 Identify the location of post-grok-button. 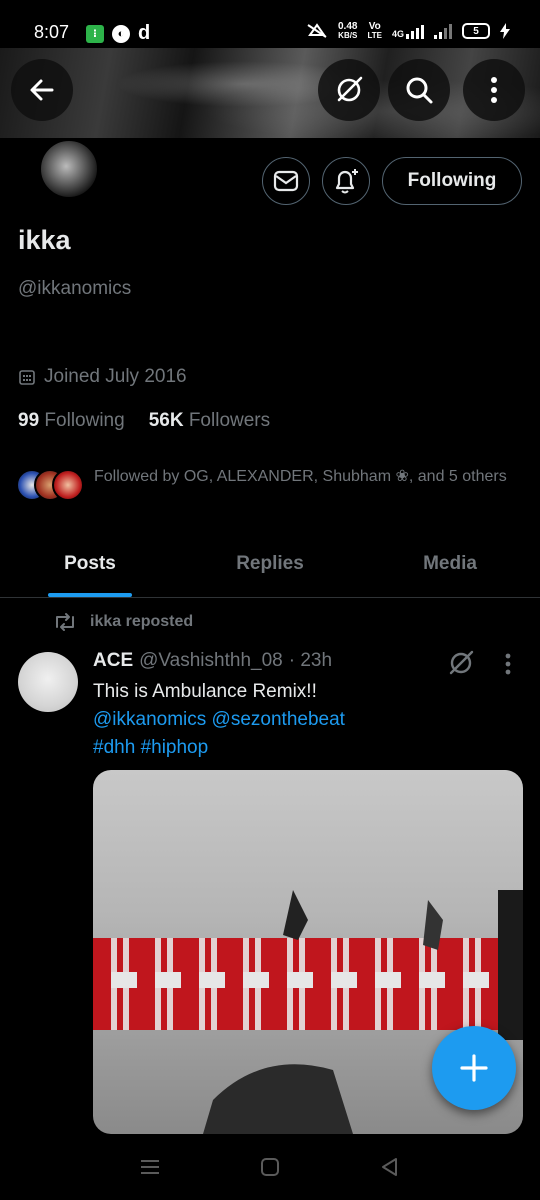
(461, 665).